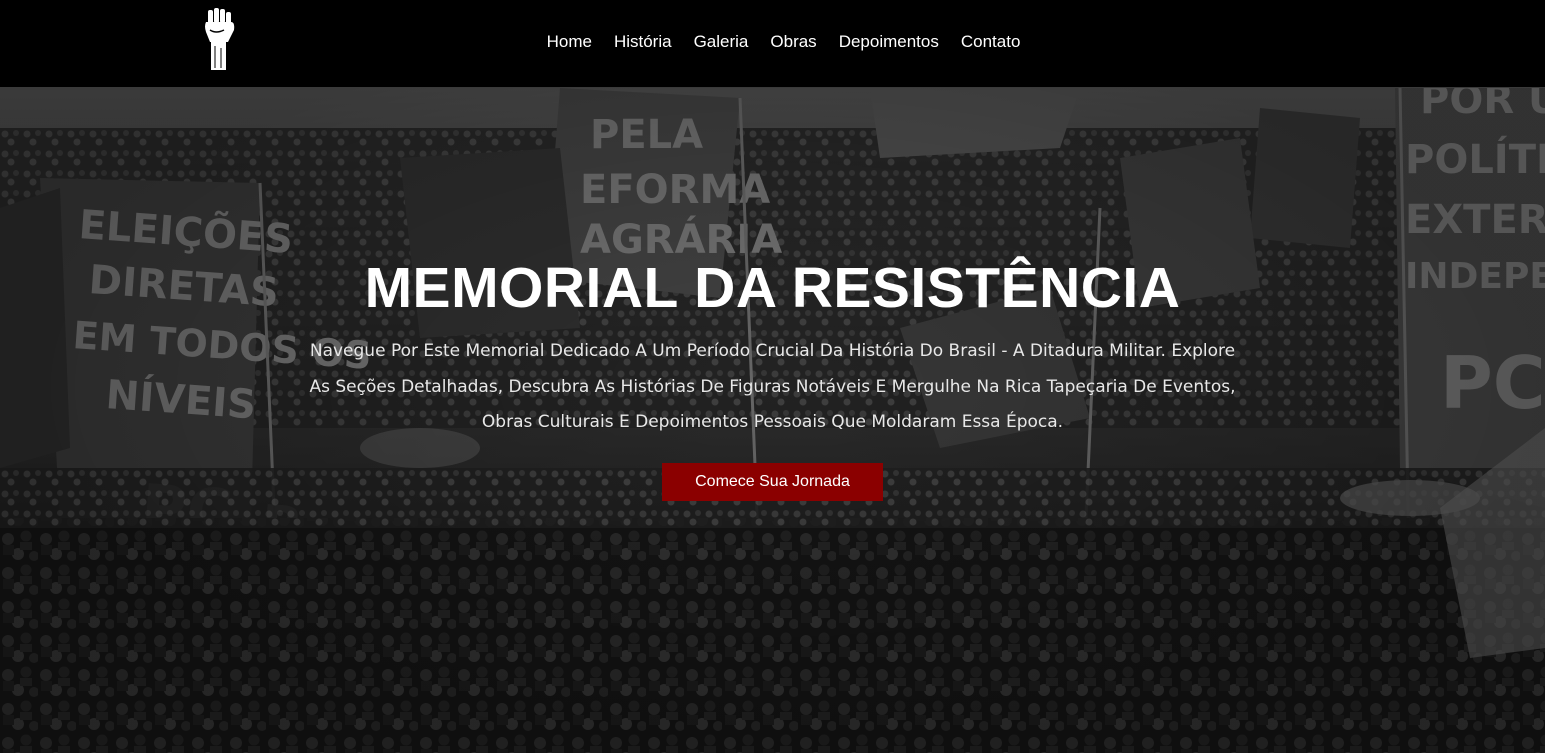  I want to click on nav-home: Home, so click(569, 42).